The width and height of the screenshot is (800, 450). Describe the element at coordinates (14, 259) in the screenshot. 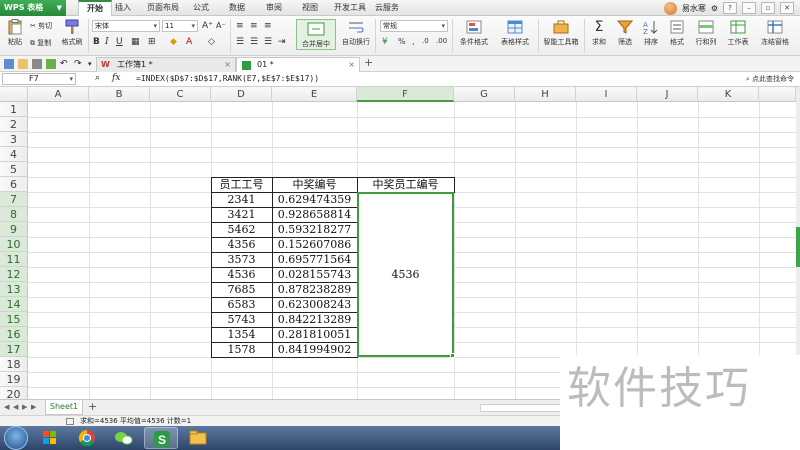

I see `row-header-selected: 11` at that location.